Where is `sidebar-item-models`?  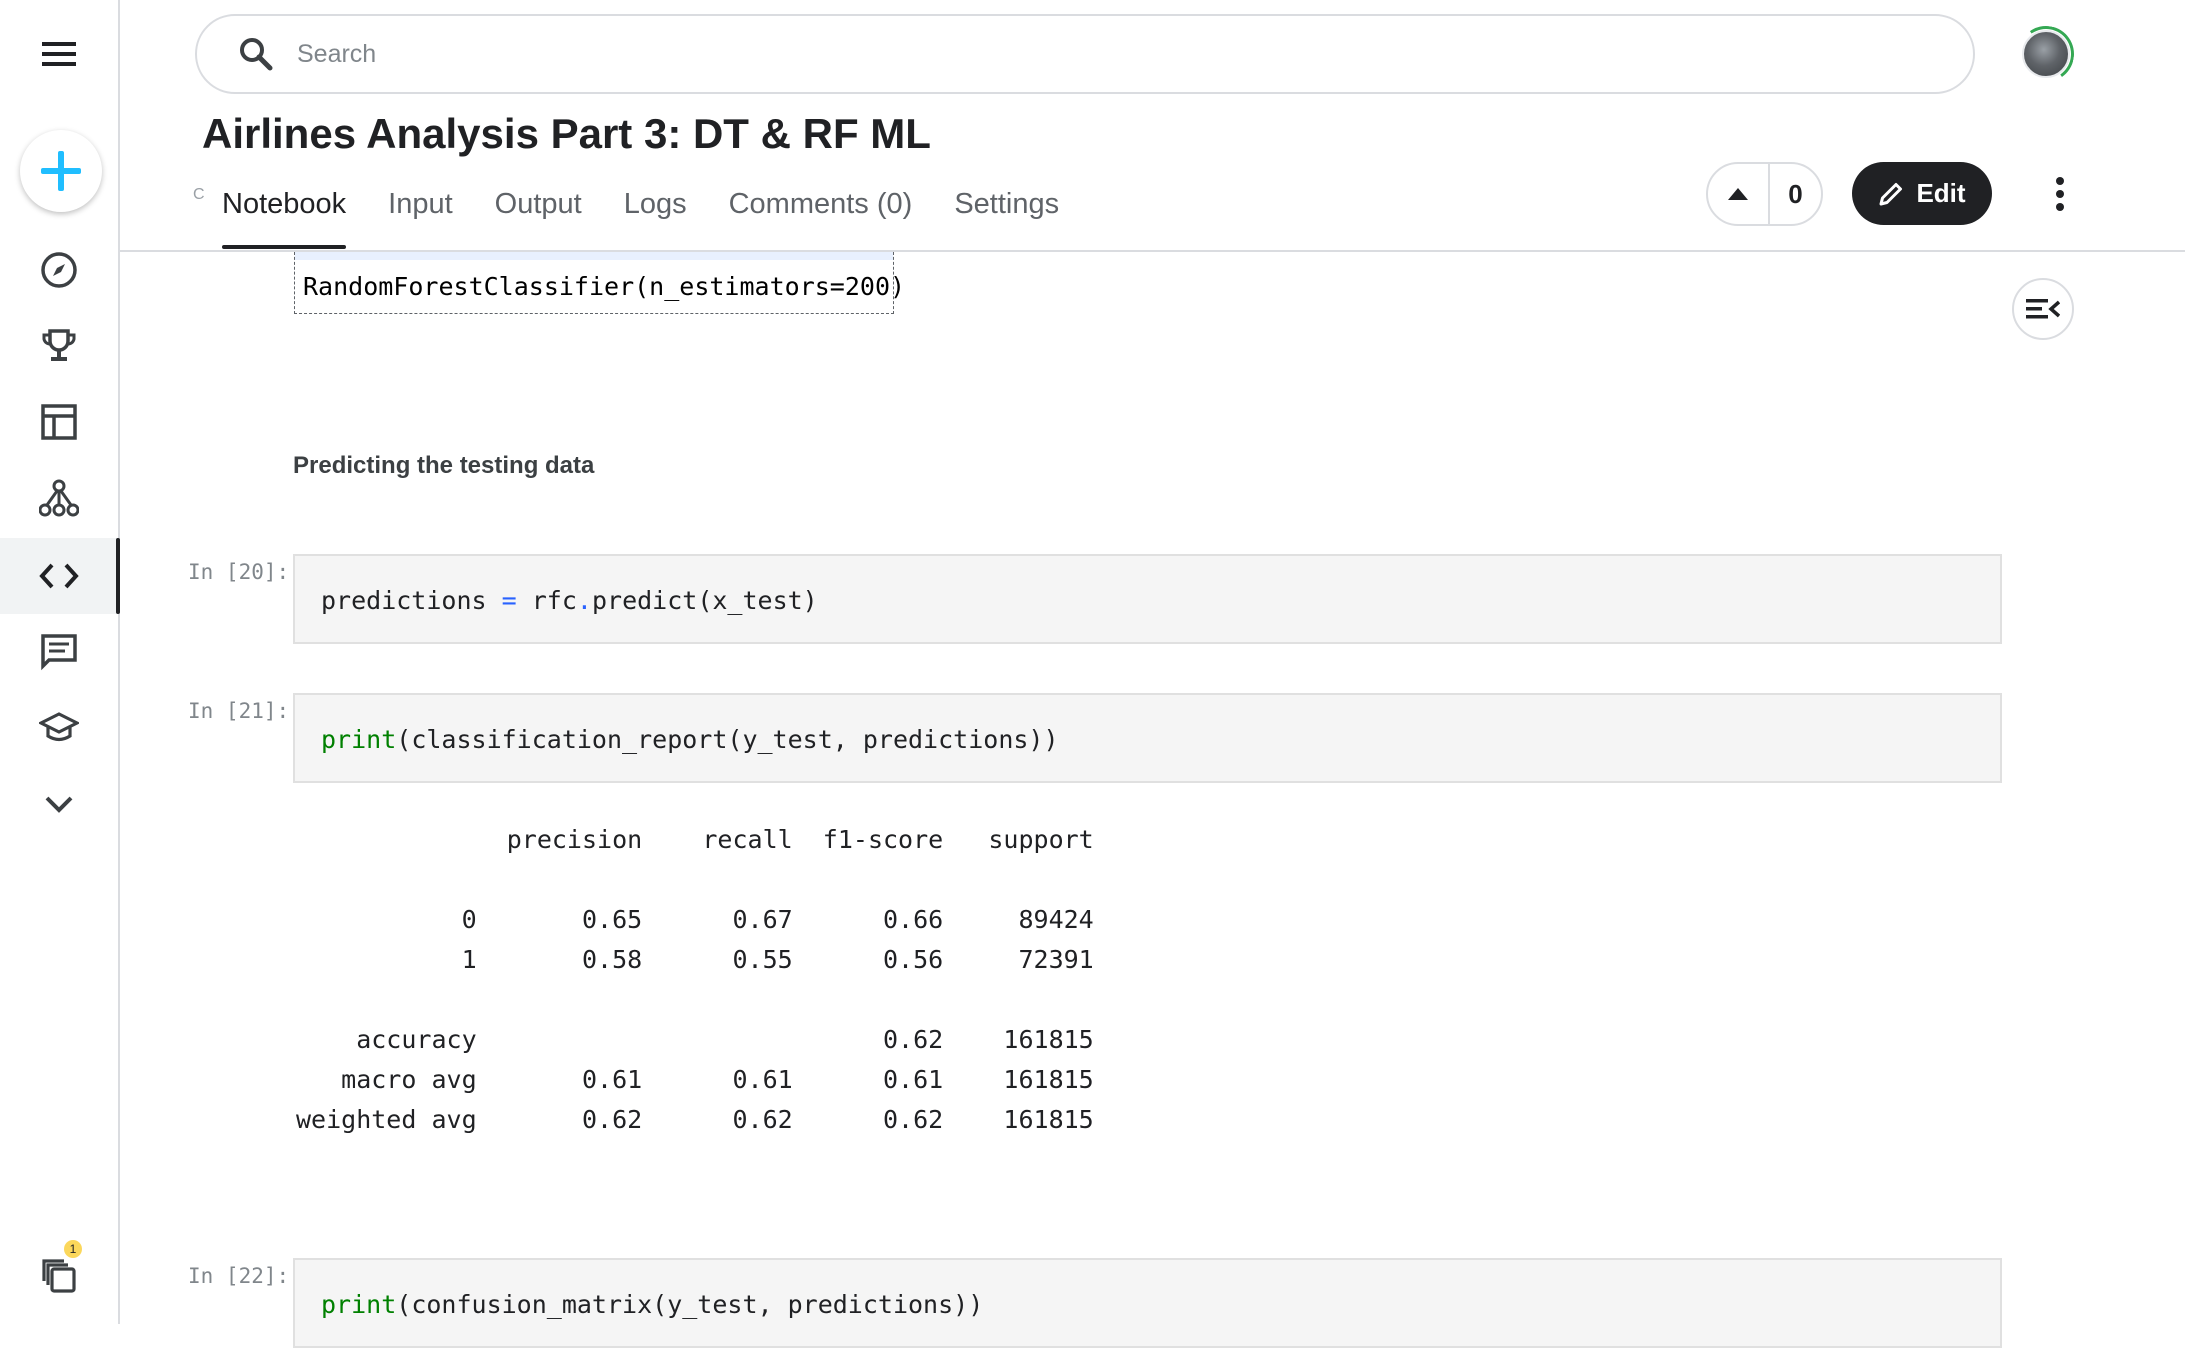
sidebar-item-models is located at coordinates (59, 498).